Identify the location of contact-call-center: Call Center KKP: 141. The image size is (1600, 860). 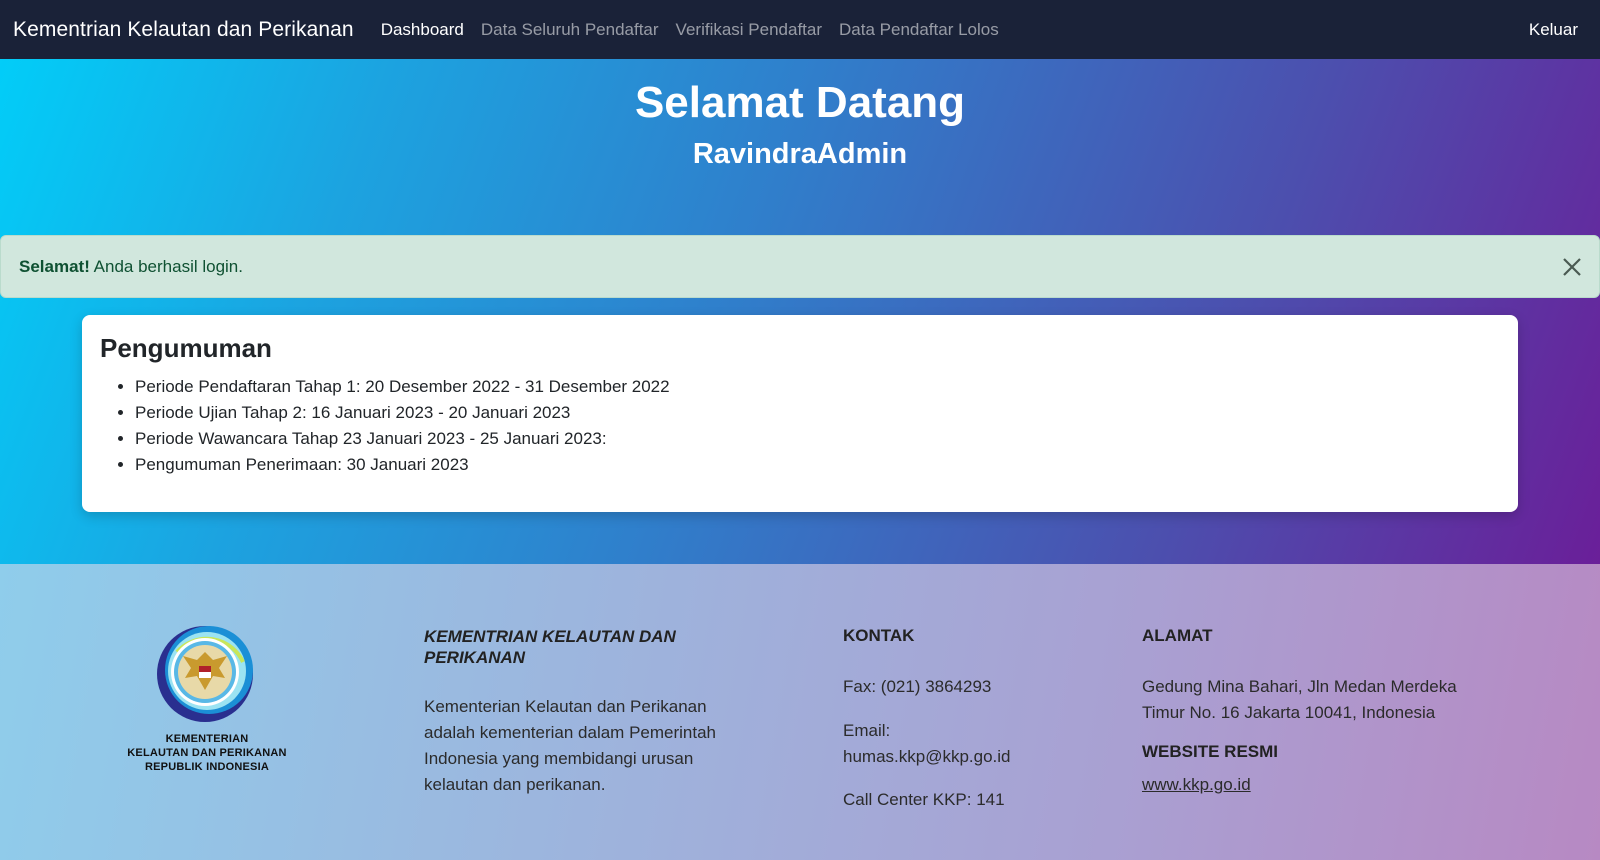
(924, 799).